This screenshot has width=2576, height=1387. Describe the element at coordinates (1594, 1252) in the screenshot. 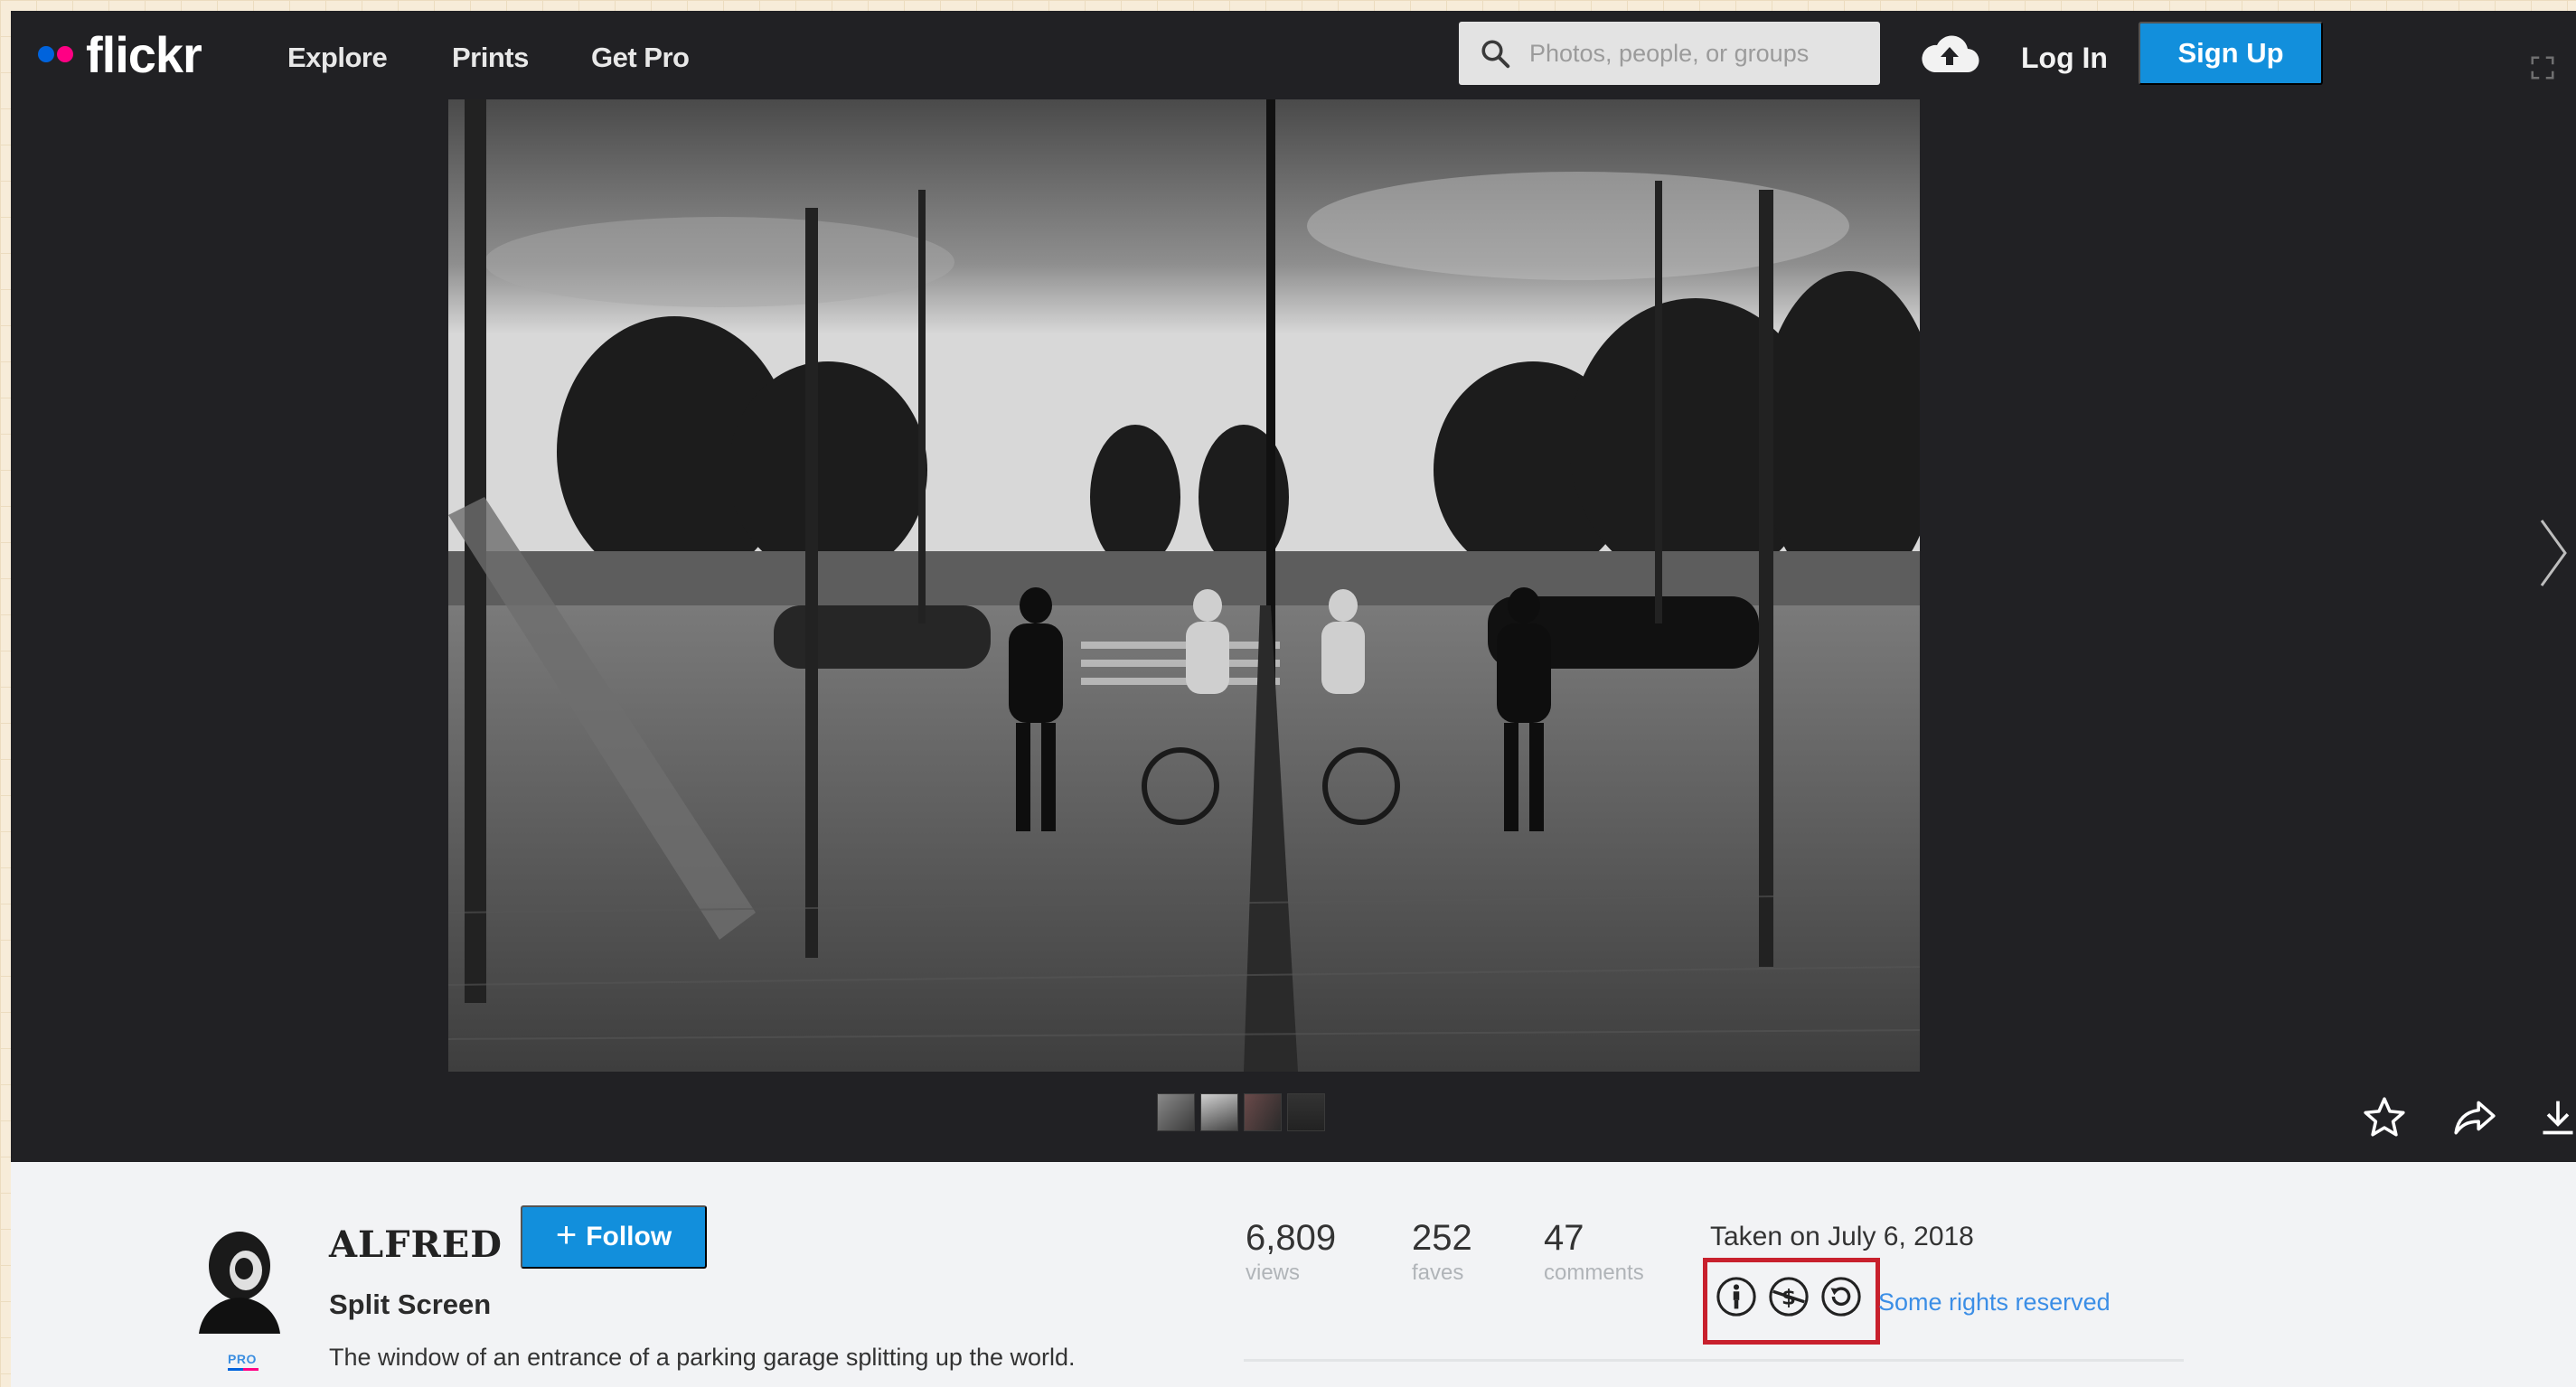

I see `stat-comments: 47 comments` at that location.